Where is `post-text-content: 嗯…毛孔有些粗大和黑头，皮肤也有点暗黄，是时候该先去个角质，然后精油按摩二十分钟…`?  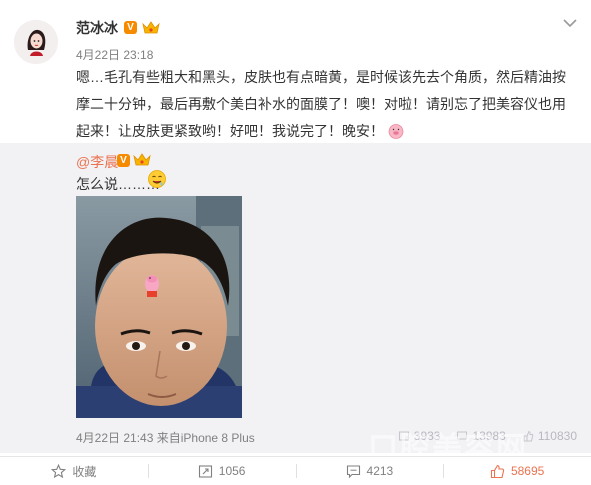
post-text-content: 嗯…毛孔有些粗大和黑头，皮肤也有点暗黄，是时候该先去个角质，然后精油按摩二十分钟… is located at coordinates (321, 104).